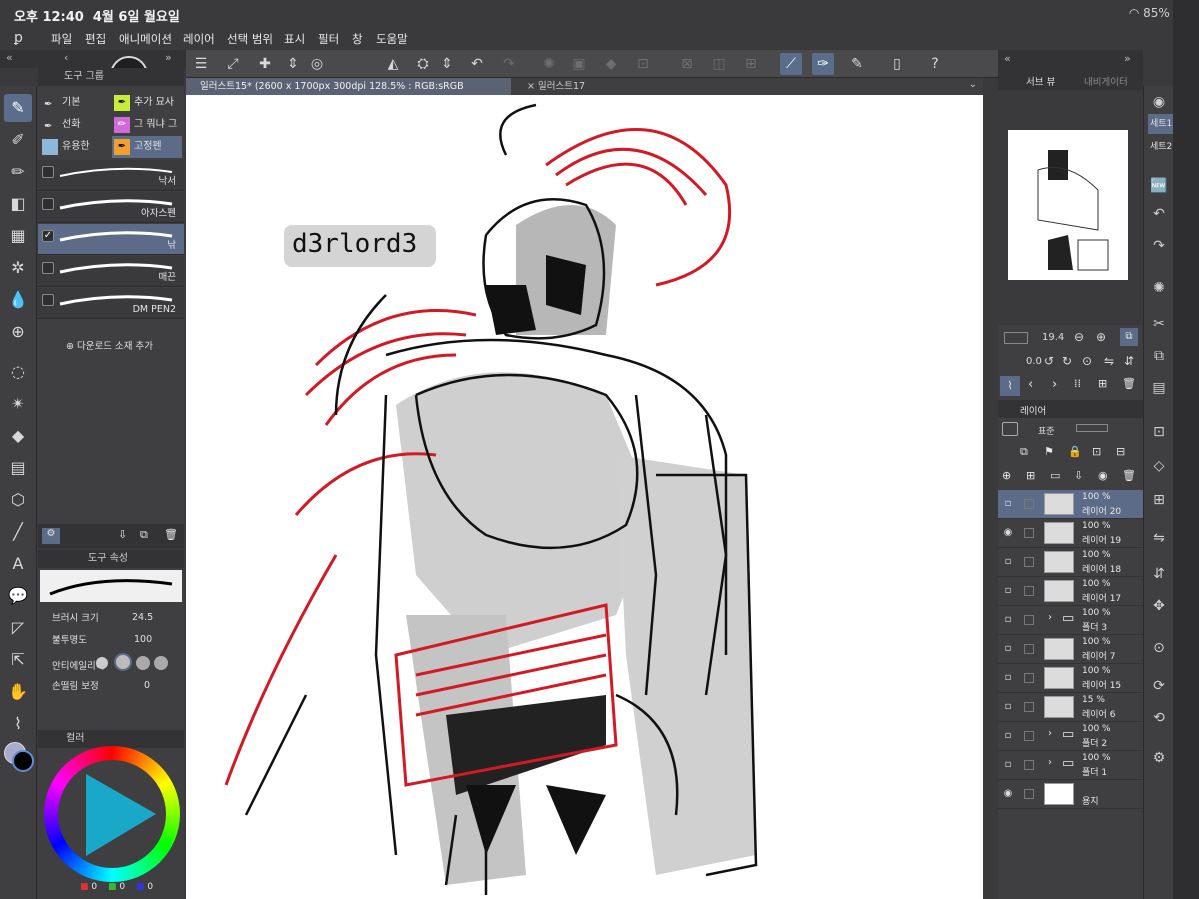 The width and height of the screenshot is (1199, 899). I want to click on frame-tool-icon: ◸, so click(18, 628).